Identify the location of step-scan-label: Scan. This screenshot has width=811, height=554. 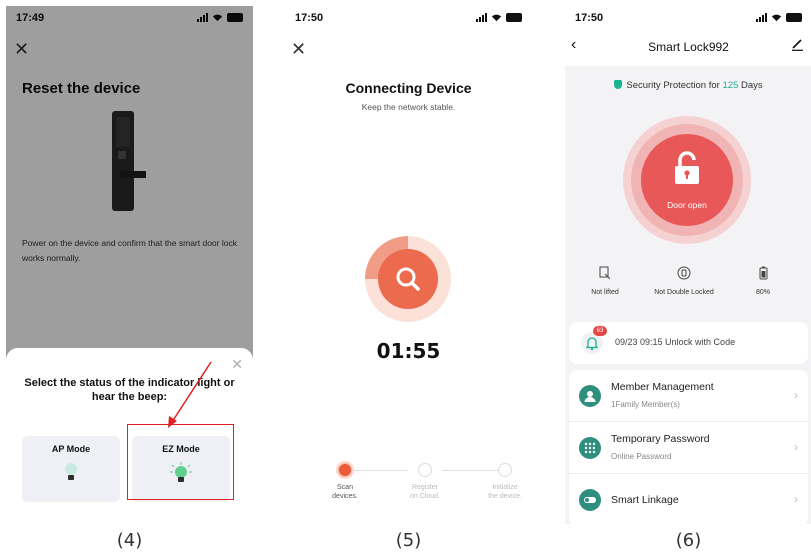
(345, 487).